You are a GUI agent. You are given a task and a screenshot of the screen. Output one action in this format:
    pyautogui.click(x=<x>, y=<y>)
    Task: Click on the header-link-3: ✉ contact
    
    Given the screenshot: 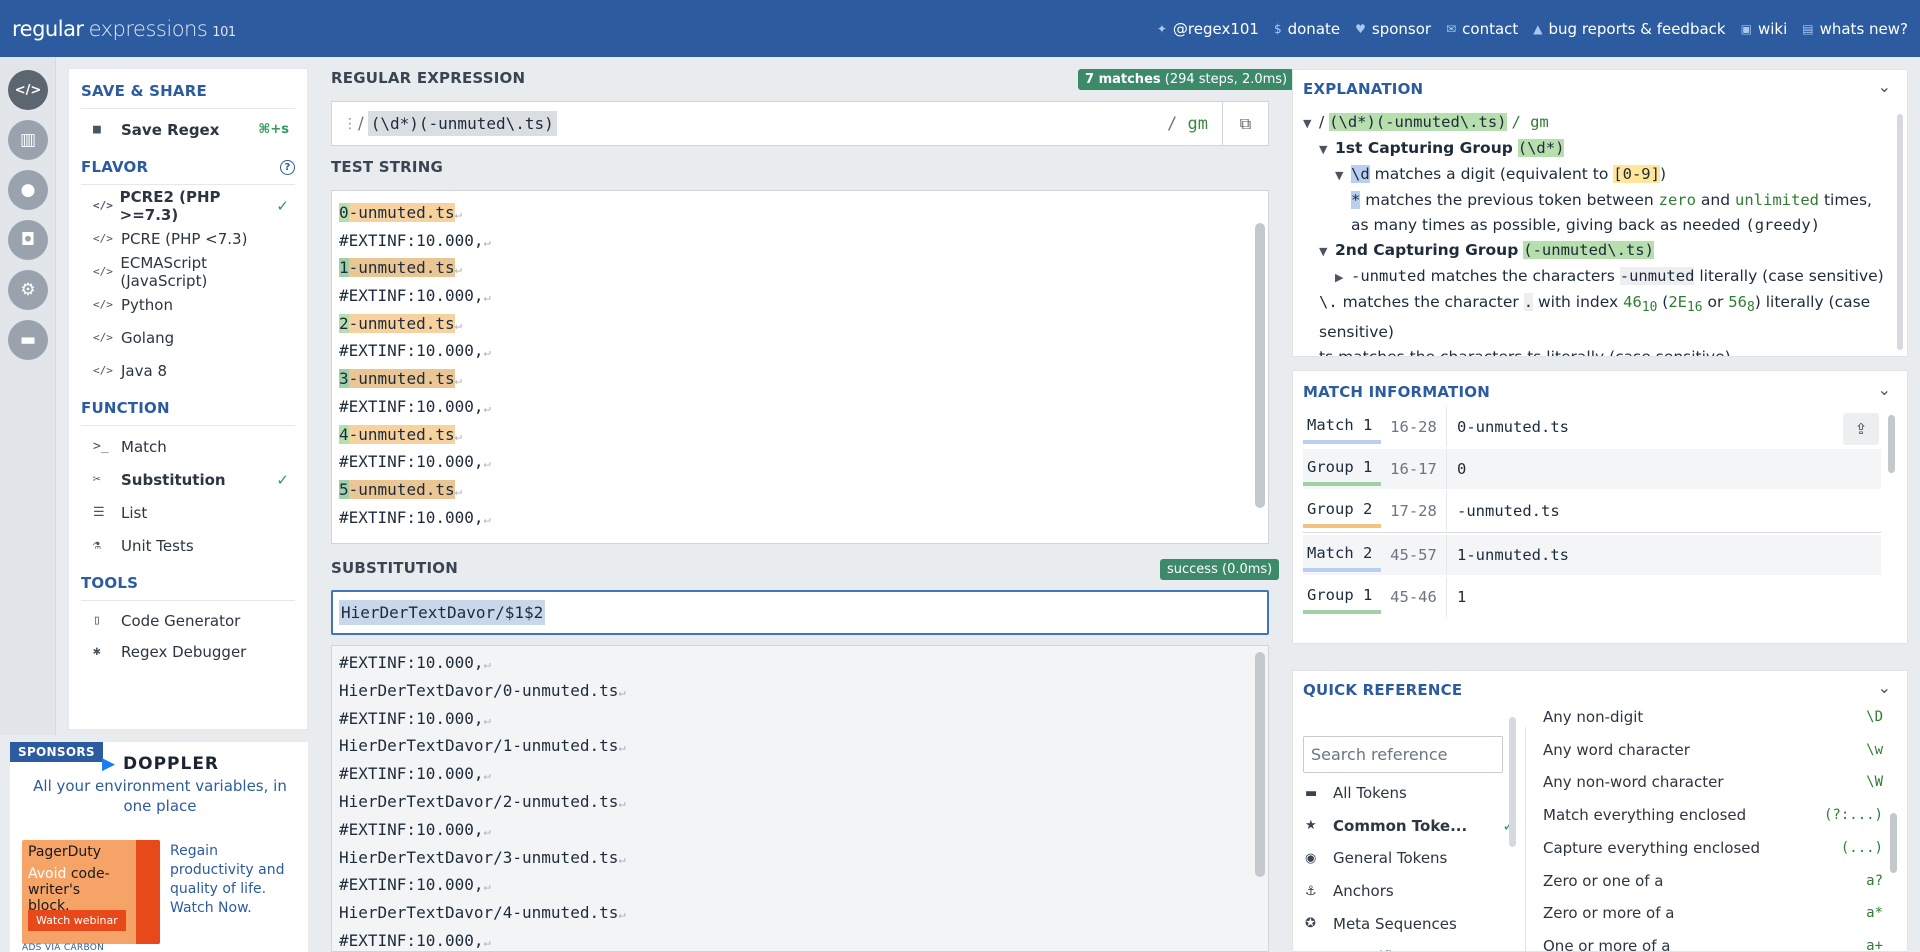 What is the action you would take?
    pyautogui.click(x=1482, y=29)
    